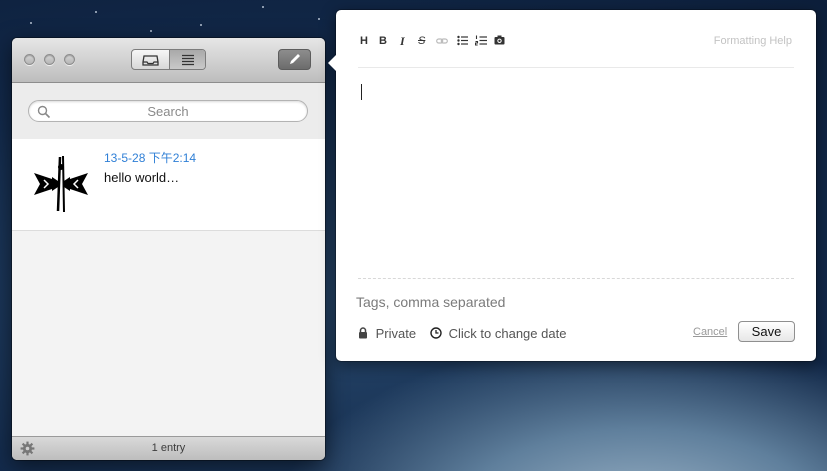 The height and width of the screenshot is (471, 827). Describe the element at coordinates (571, 302) in the screenshot. I see `tags-input` at that location.